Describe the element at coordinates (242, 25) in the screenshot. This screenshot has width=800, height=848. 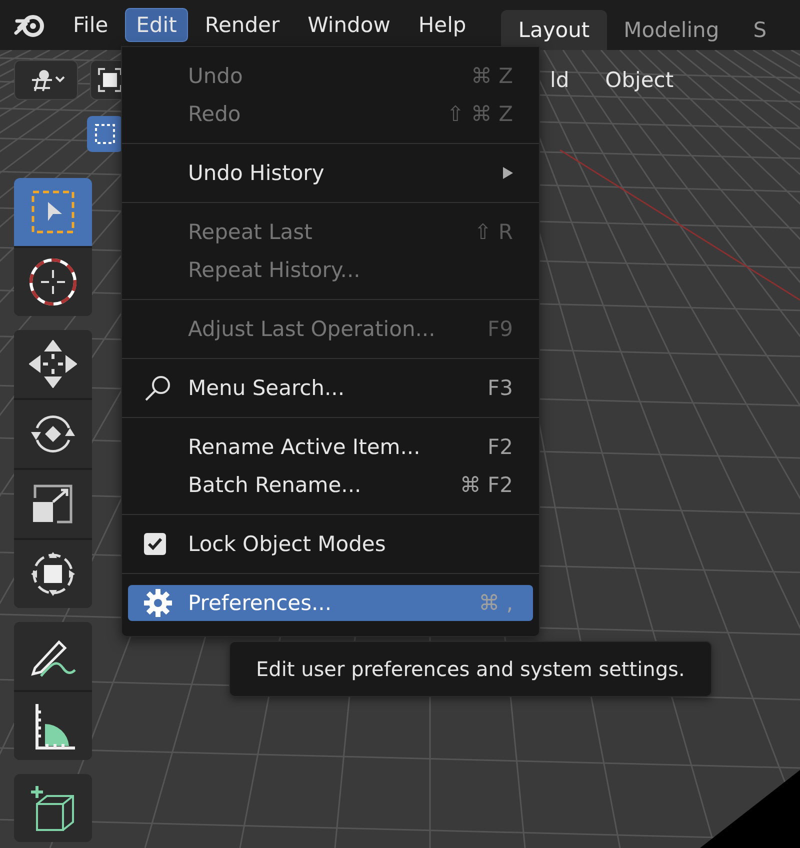
I see `menu-button: Render` at that location.